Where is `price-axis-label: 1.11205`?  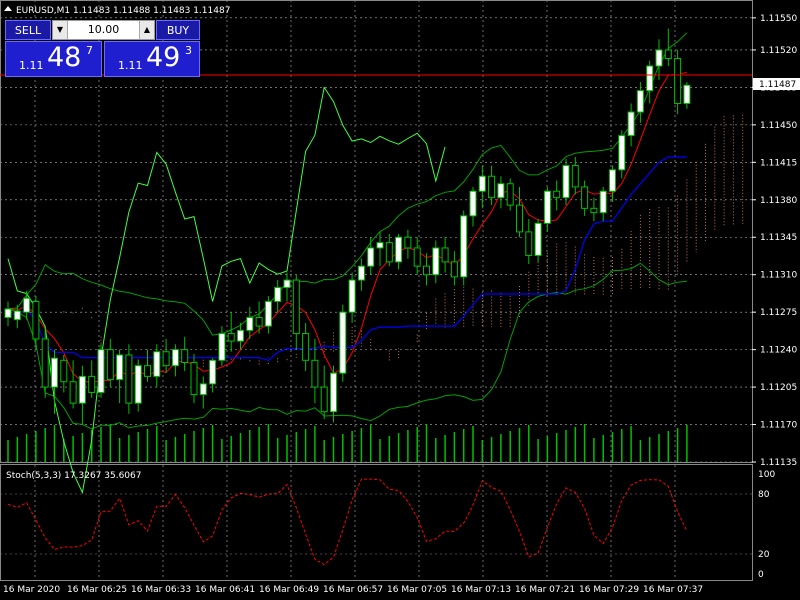 price-axis-label: 1.11205 is located at coordinates (778, 388).